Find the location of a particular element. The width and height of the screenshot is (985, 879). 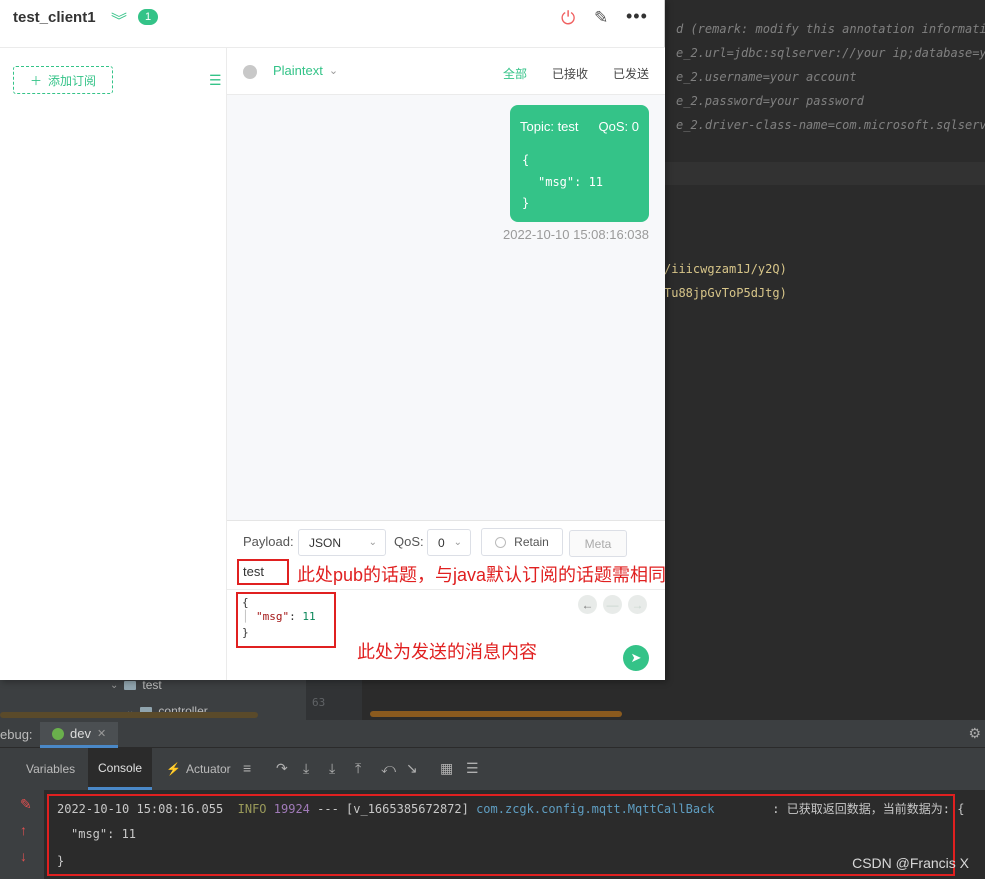

filter-sent: 已发送 is located at coordinates (631, 73).